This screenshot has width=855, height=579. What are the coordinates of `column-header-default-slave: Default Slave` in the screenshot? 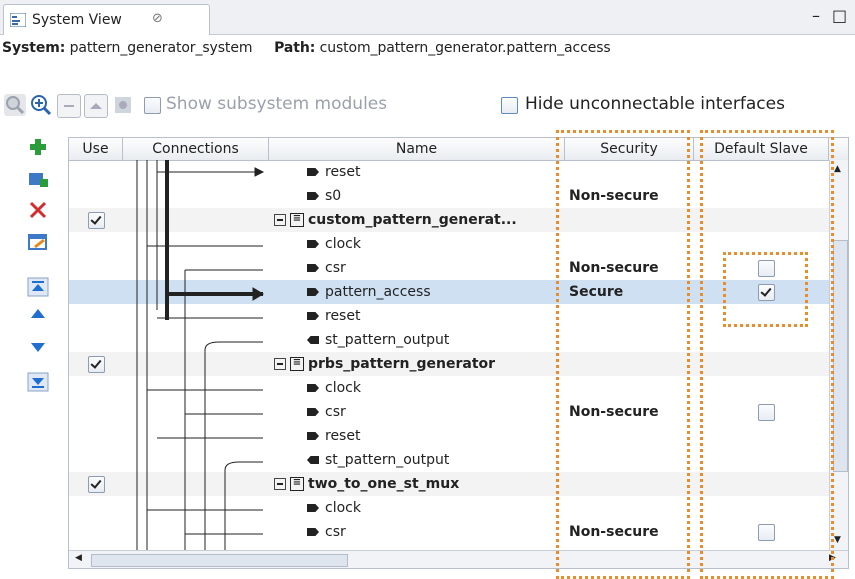 It's located at (761, 149).